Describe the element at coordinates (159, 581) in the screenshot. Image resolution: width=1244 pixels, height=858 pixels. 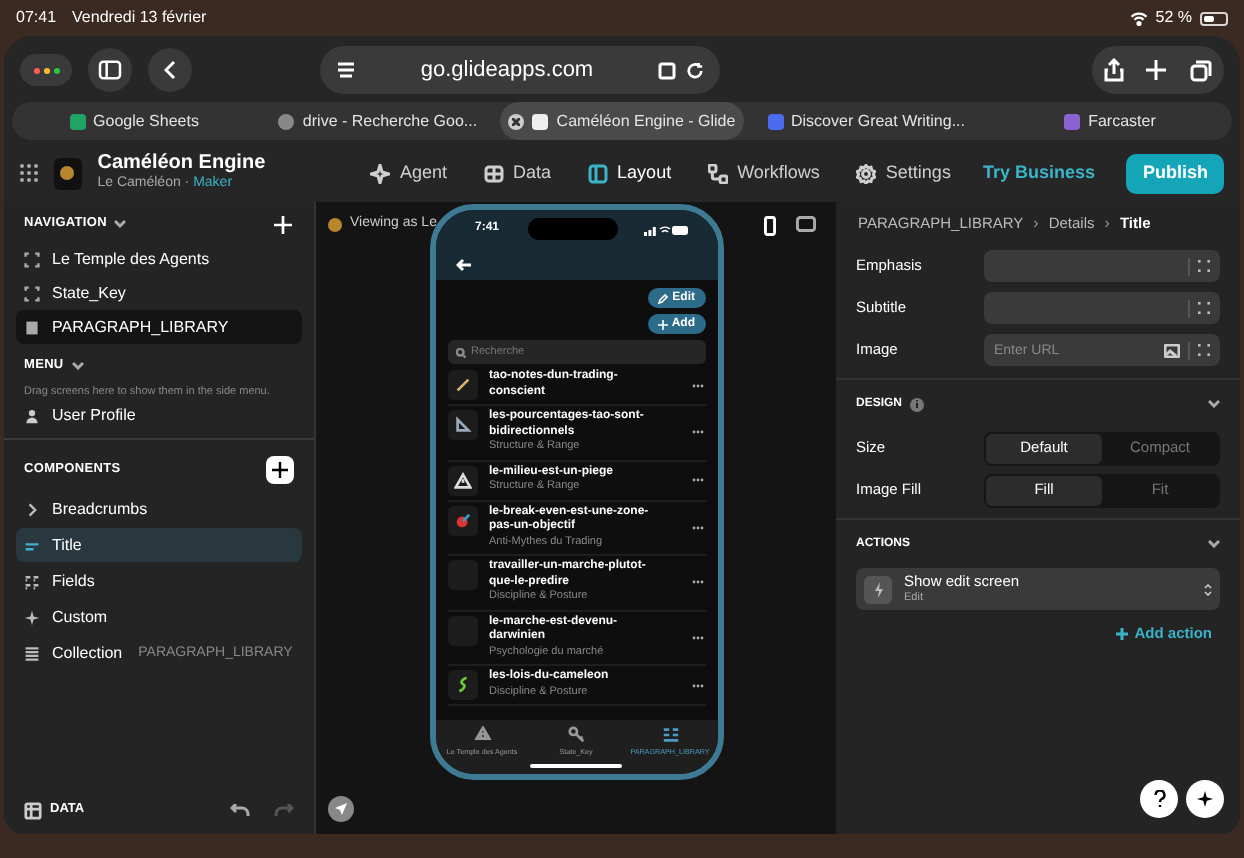
I see `component-item: Fields` at that location.